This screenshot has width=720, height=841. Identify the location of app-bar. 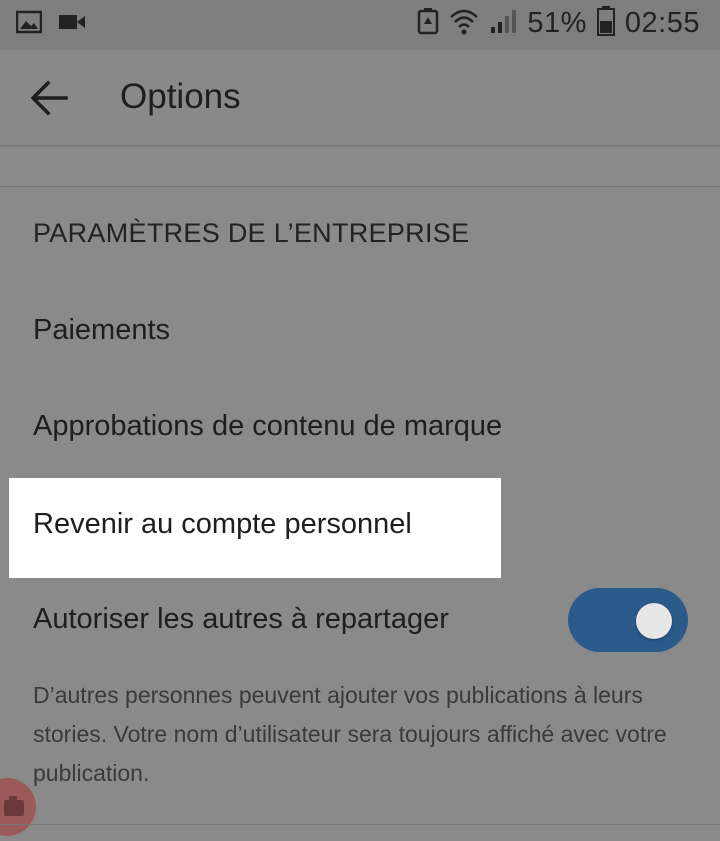
(360, 97).